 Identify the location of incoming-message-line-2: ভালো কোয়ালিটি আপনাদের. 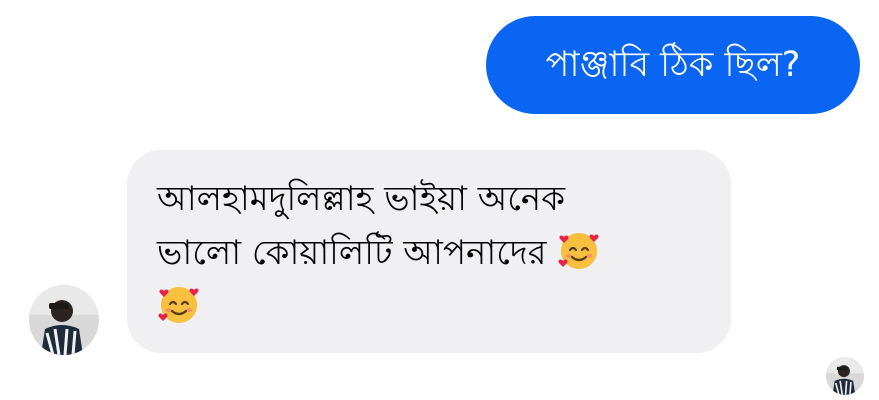
(431, 253).